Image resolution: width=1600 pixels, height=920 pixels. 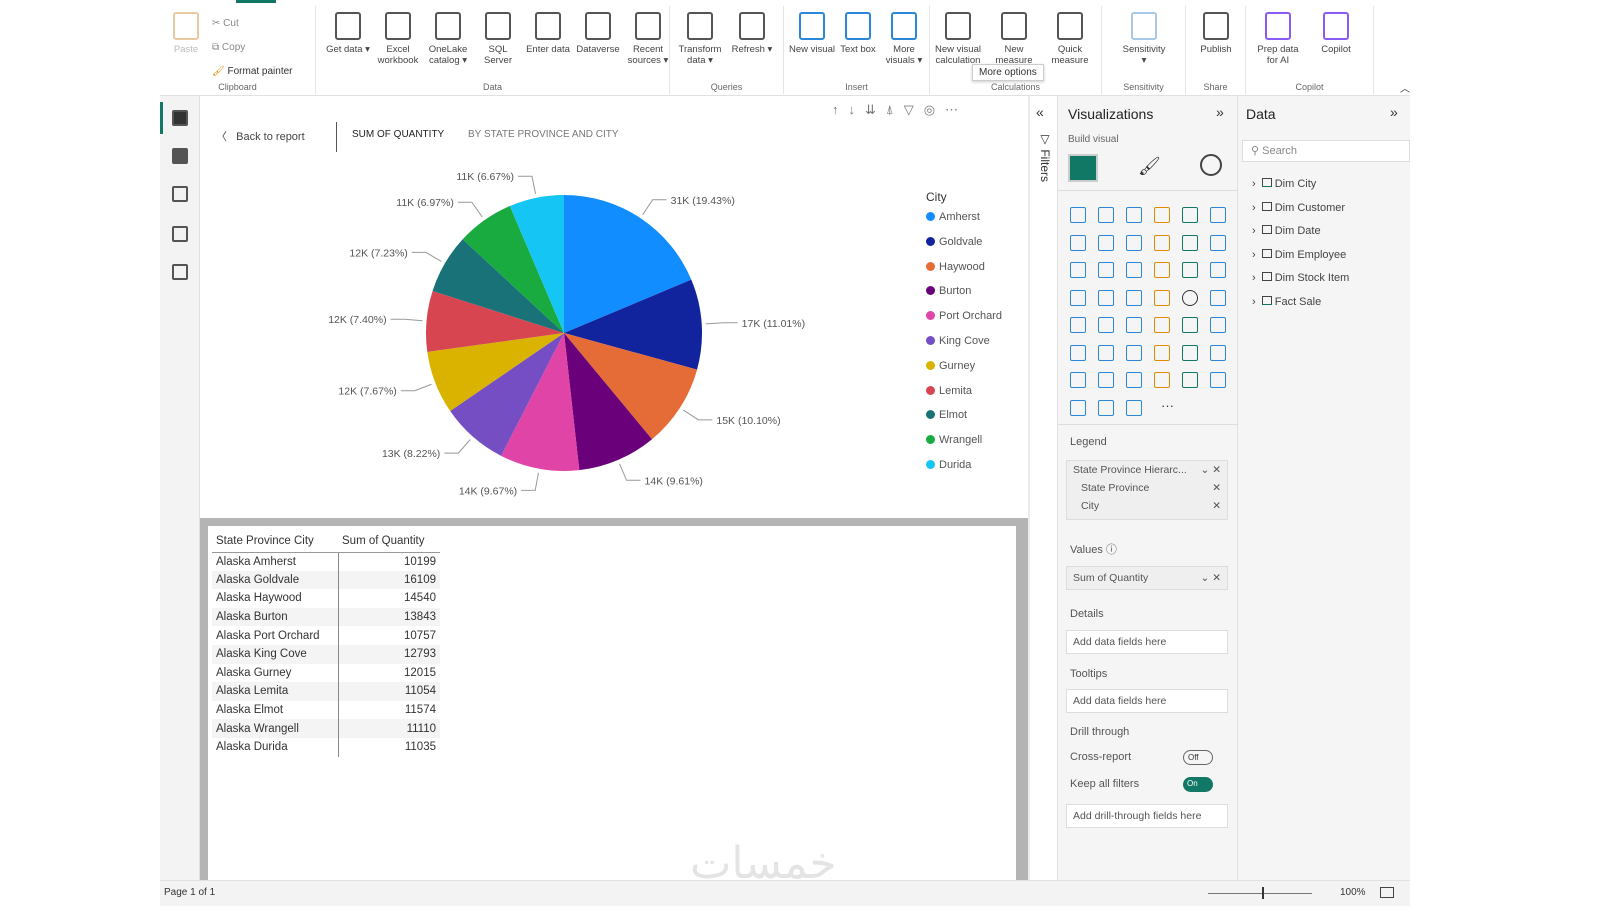 What do you see at coordinates (955, 267) in the screenshot?
I see `legend-item: Haywood` at bounding box center [955, 267].